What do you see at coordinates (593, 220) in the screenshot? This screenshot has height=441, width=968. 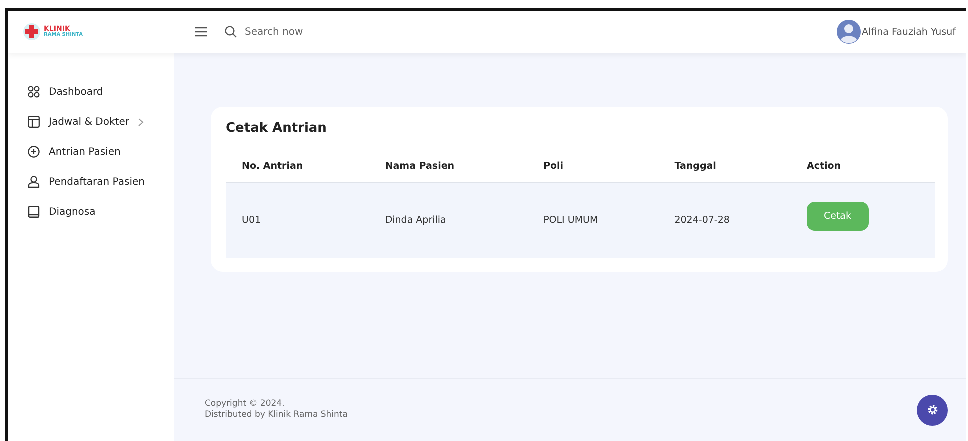 I see `table-cell: POLI UMUM` at bounding box center [593, 220].